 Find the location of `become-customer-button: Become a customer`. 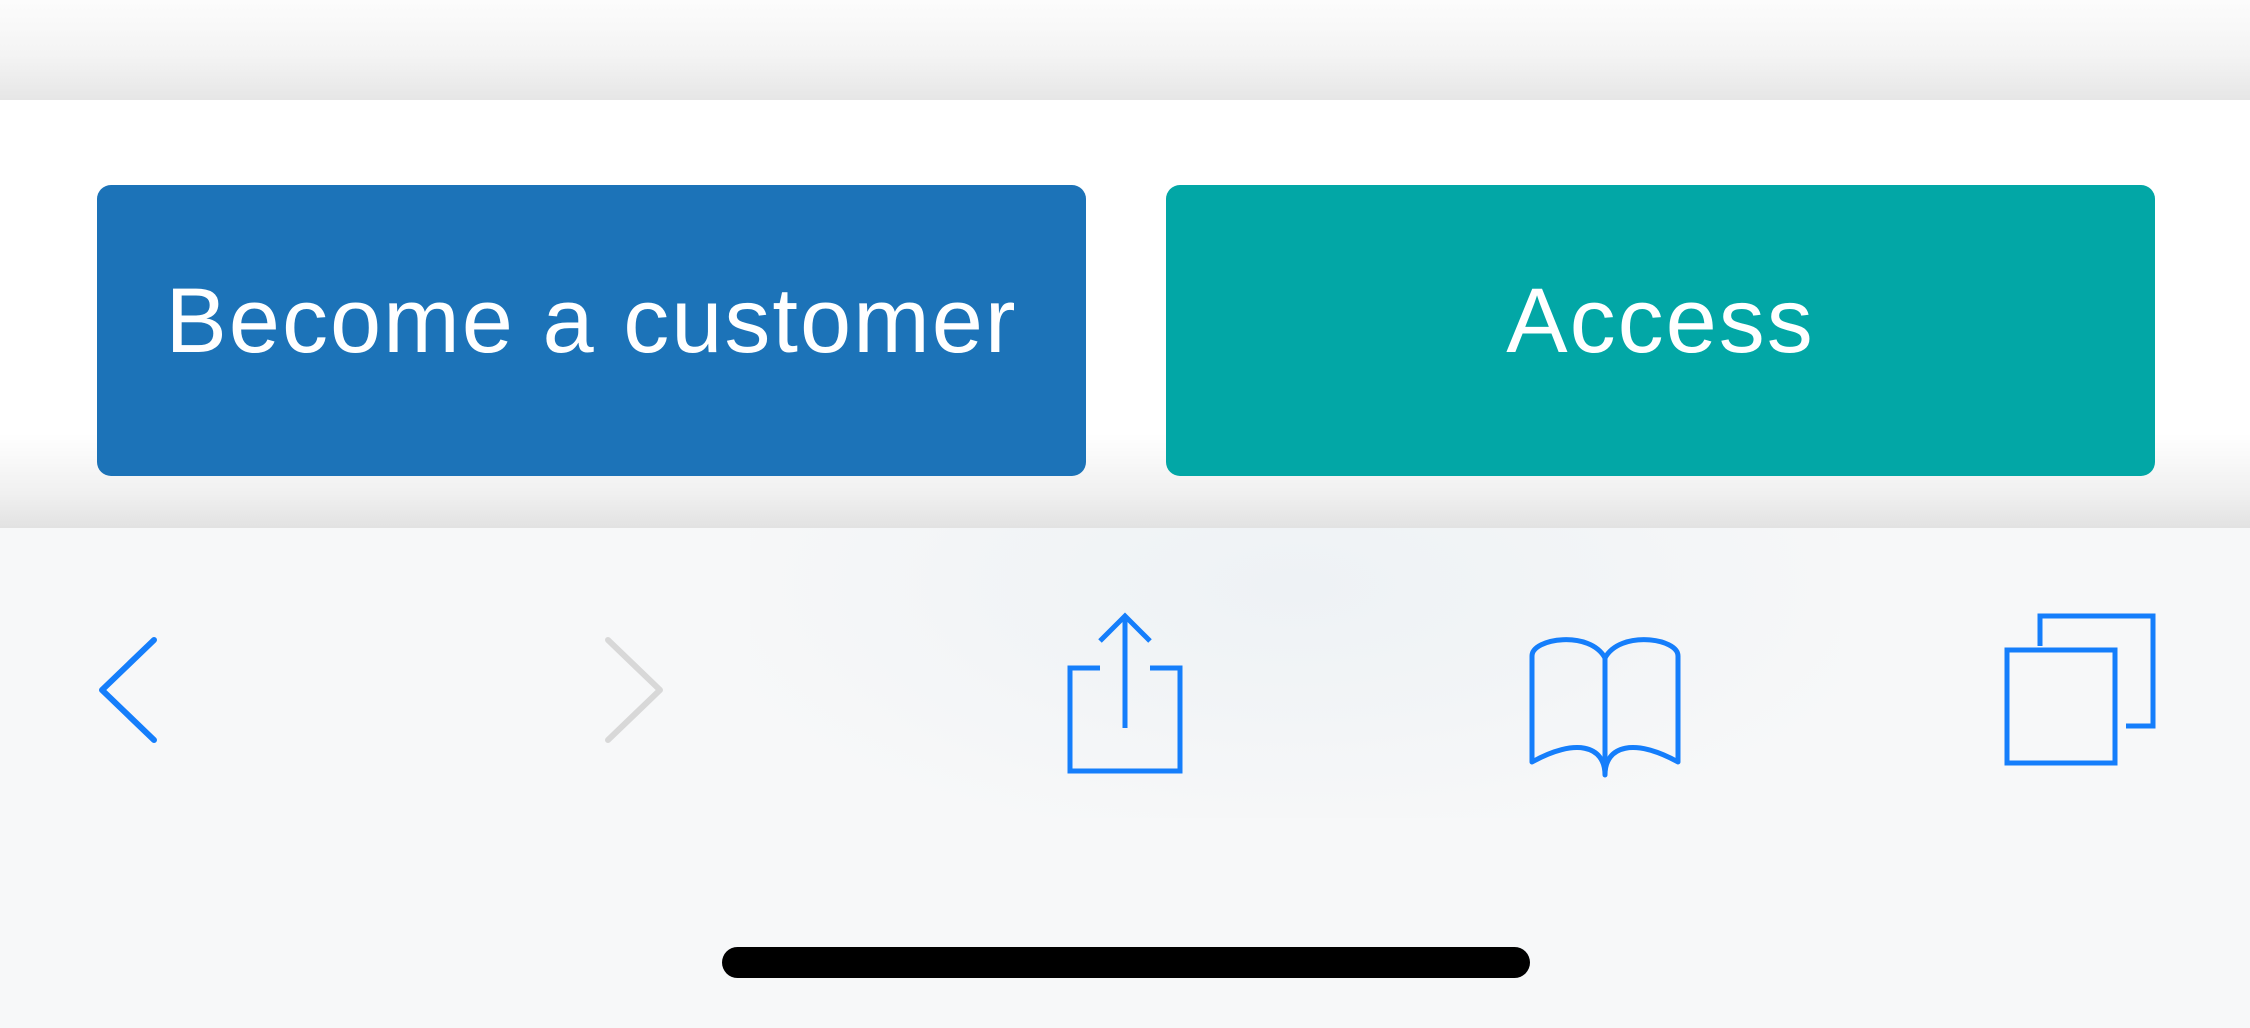

become-customer-button: Become a customer is located at coordinates (591, 330).